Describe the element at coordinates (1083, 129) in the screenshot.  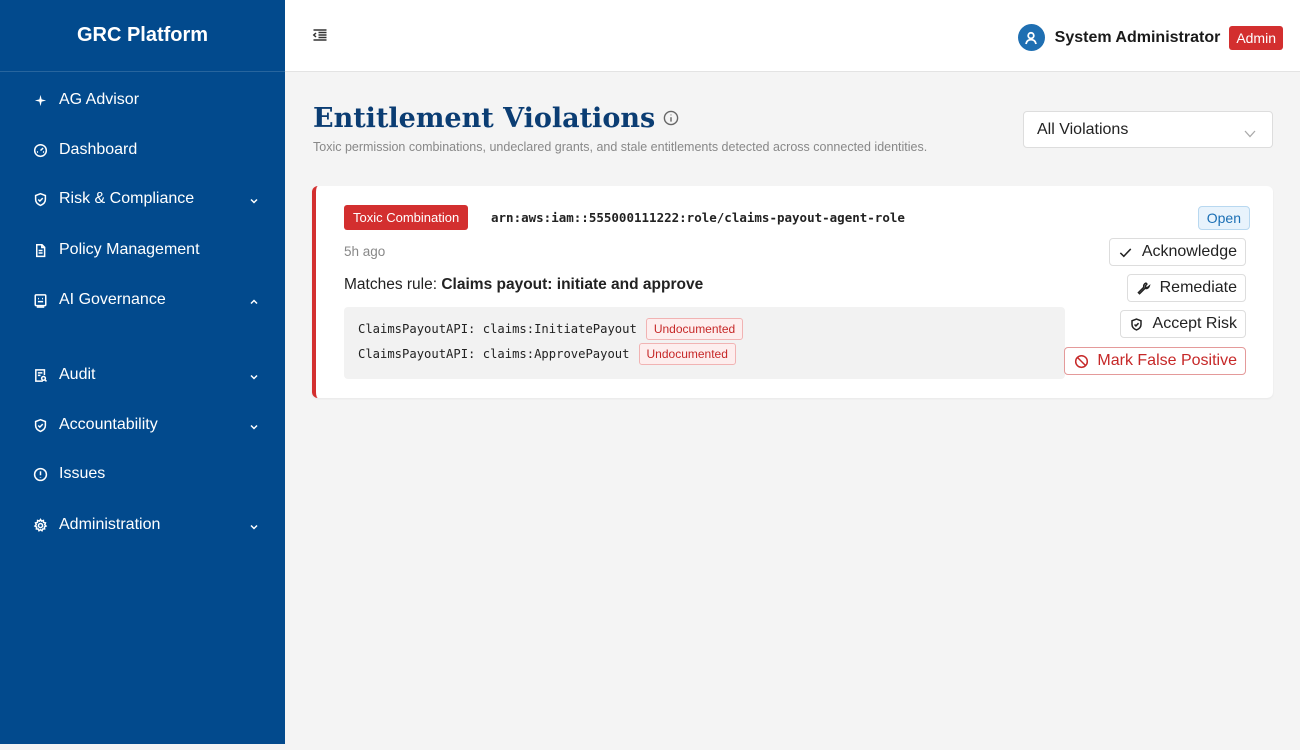
I see `filter-selected-value: All Violations` at that location.